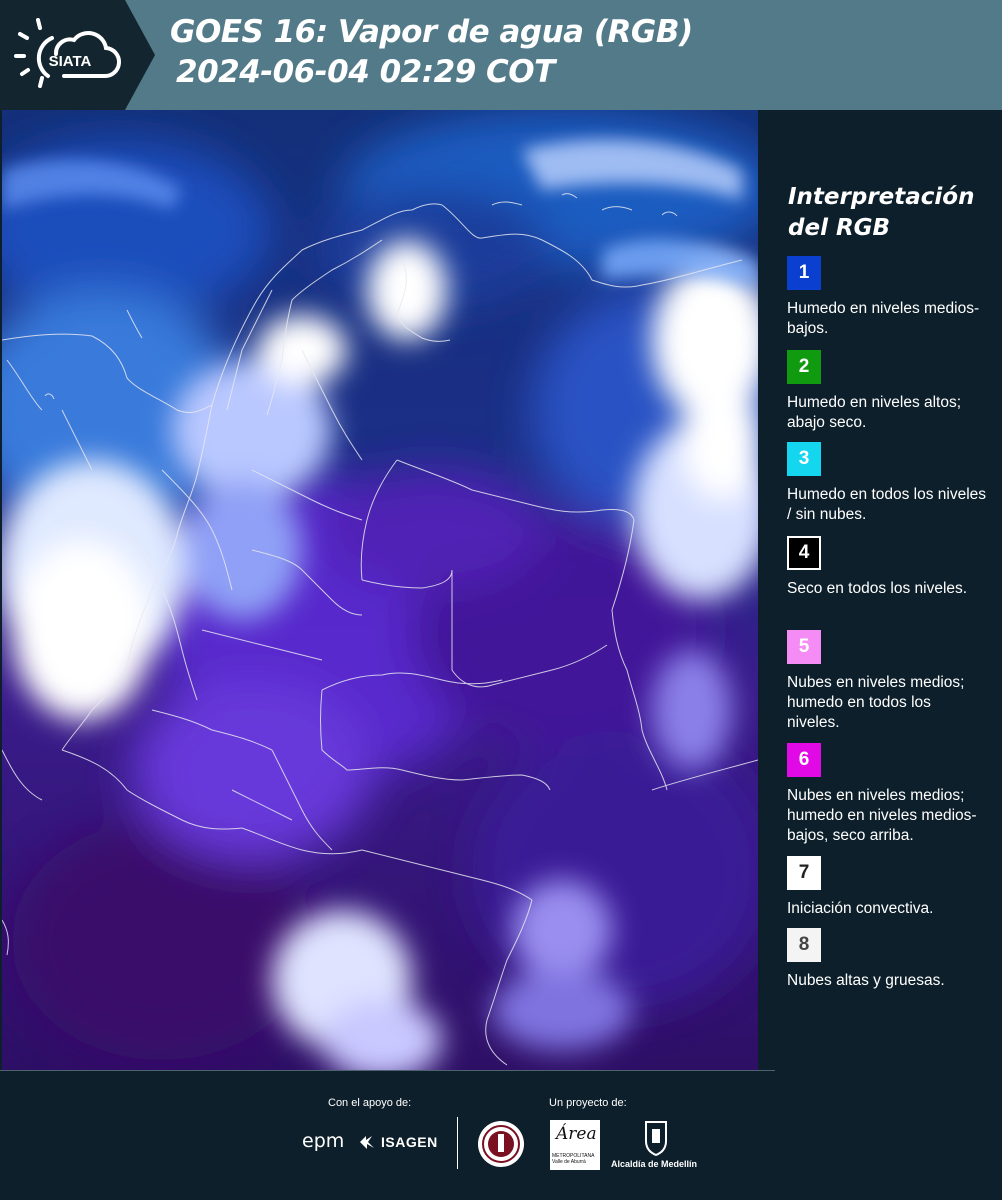  I want to click on legend-description-1: Humedo en niveles medios-bajos., so click(883, 318).